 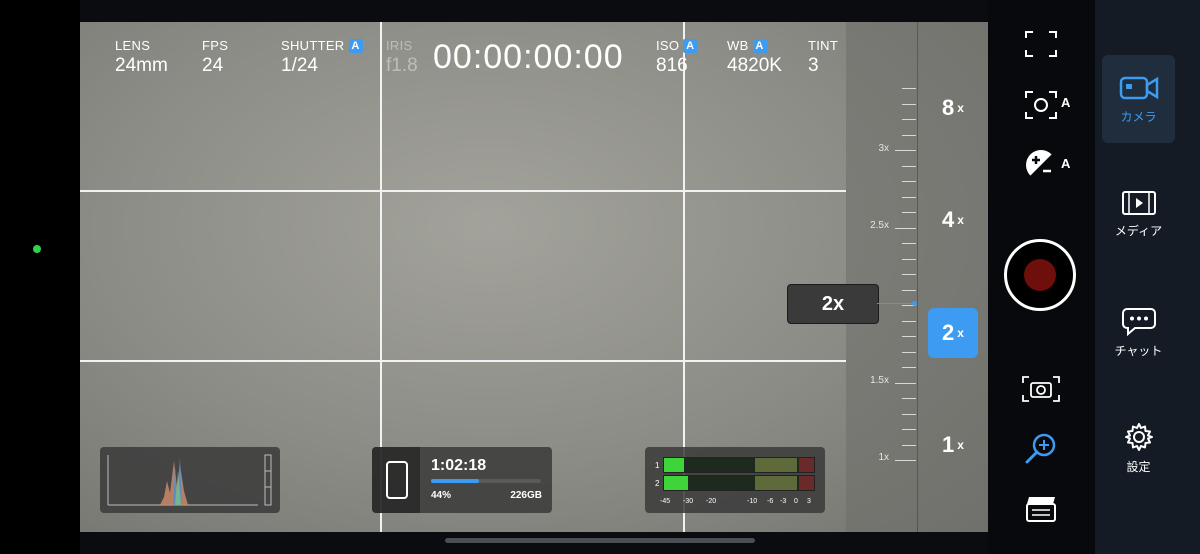 What do you see at coordinates (1138, 87) in the screenshot?
I see `video-camera-icon` at bounding box center [1138, 87].